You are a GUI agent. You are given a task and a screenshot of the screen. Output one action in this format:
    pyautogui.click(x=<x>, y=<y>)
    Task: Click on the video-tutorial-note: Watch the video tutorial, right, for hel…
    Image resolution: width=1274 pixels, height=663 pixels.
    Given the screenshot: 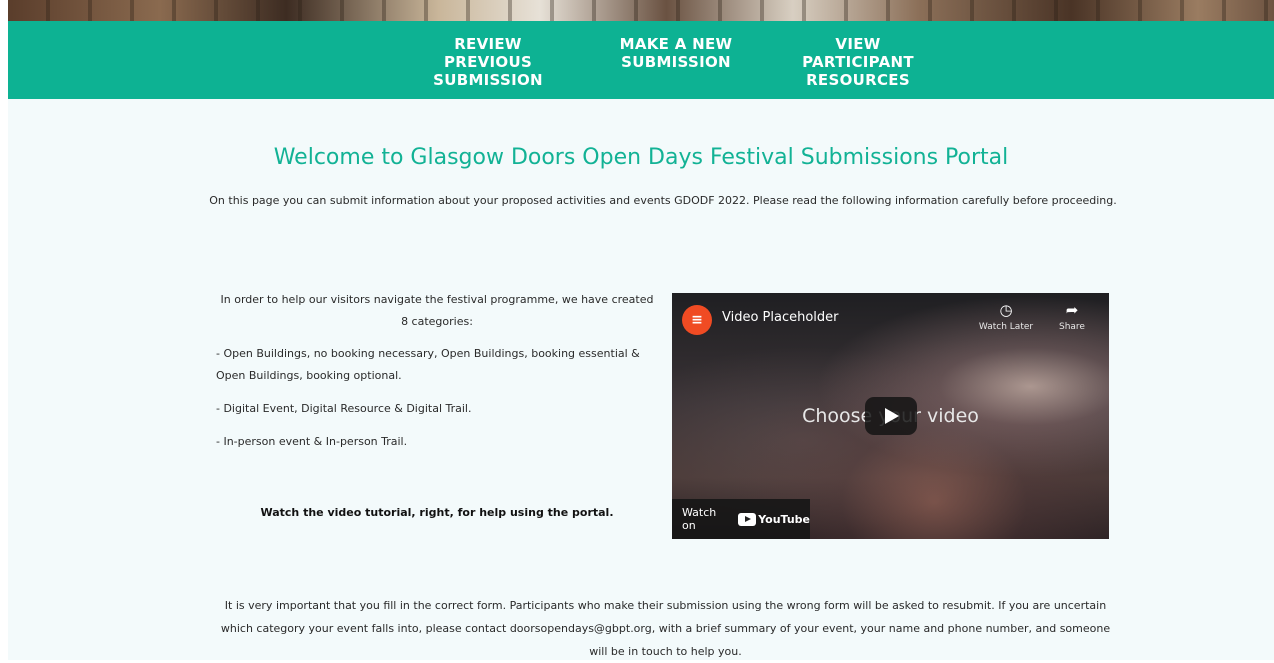 What is the action you would take?
    pyautogui.click(x=437, y=512)
    